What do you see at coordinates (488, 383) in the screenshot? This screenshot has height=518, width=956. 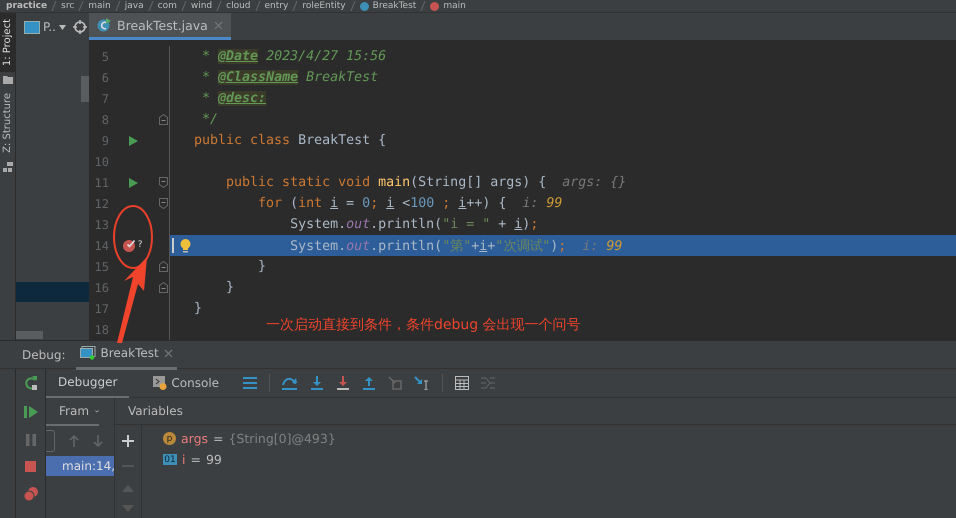 I see `trace-icon` at bounding box center [488, 383].